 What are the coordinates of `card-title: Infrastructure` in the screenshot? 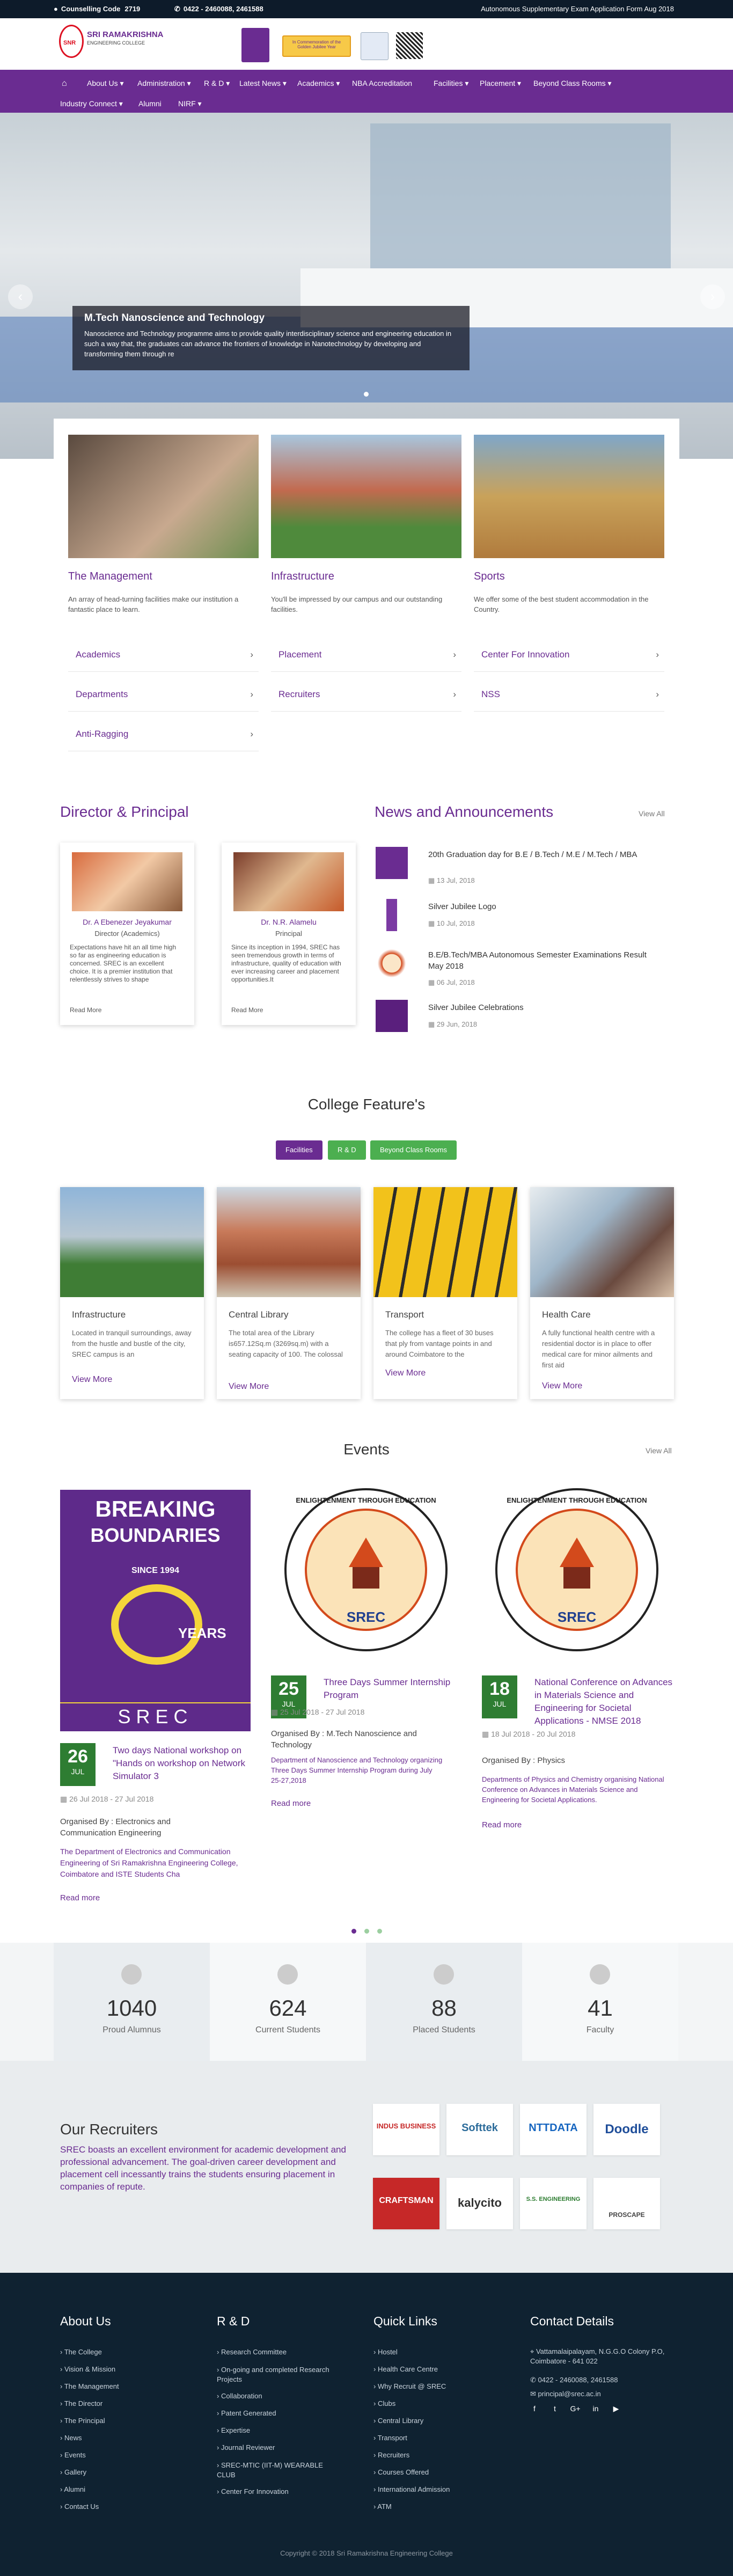 It's located at (303, 576).